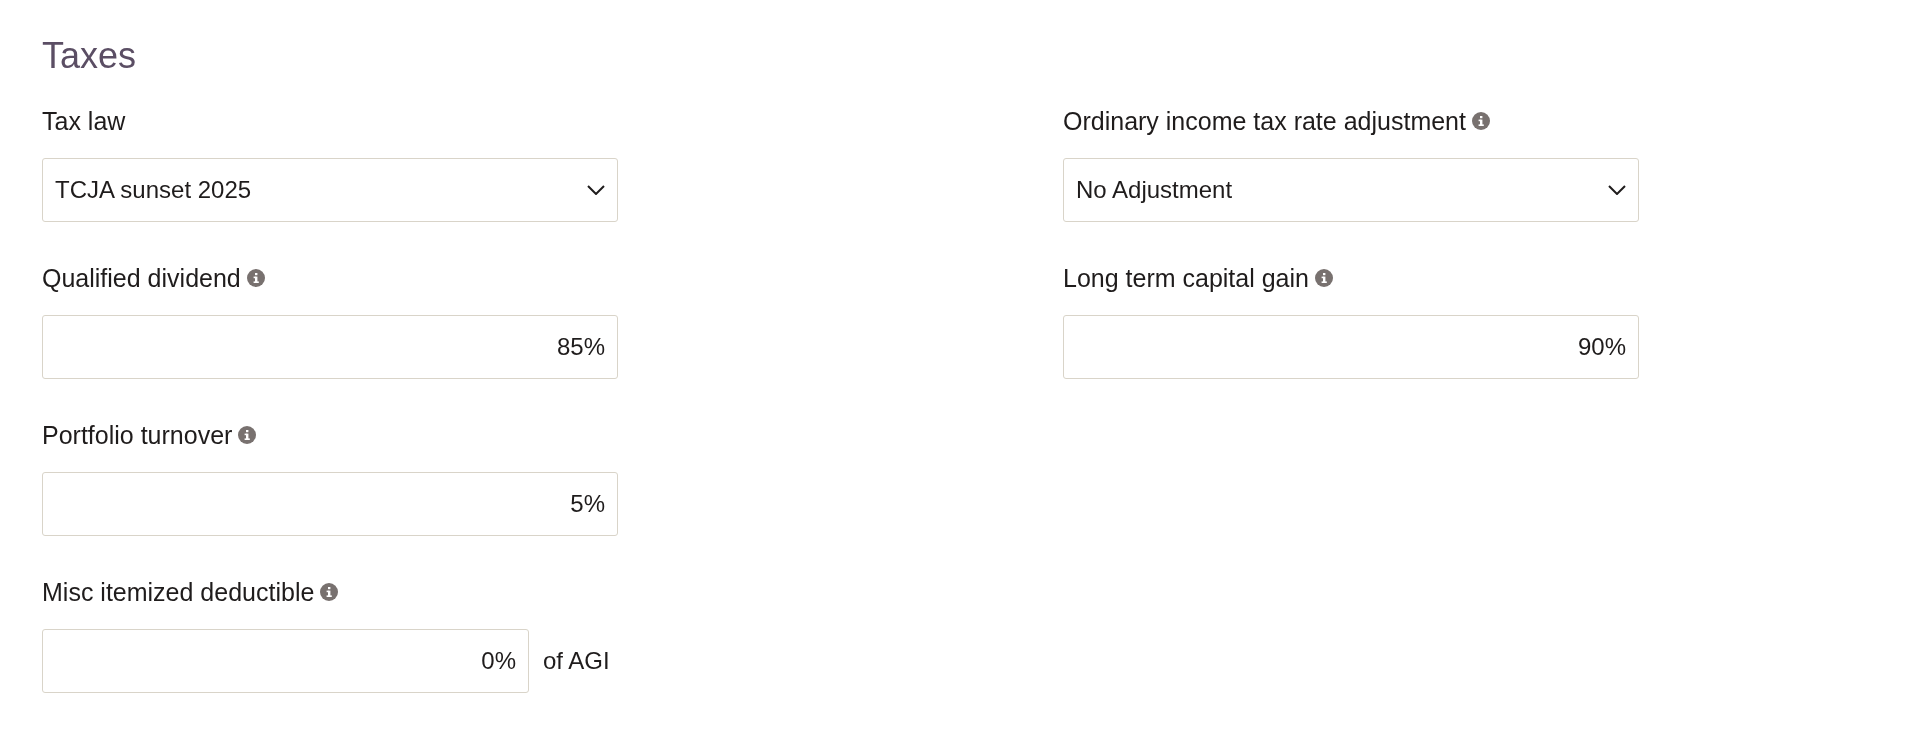 The image size is (1920, 742). I want to click on field-label: Tax law, so click(84, 121).